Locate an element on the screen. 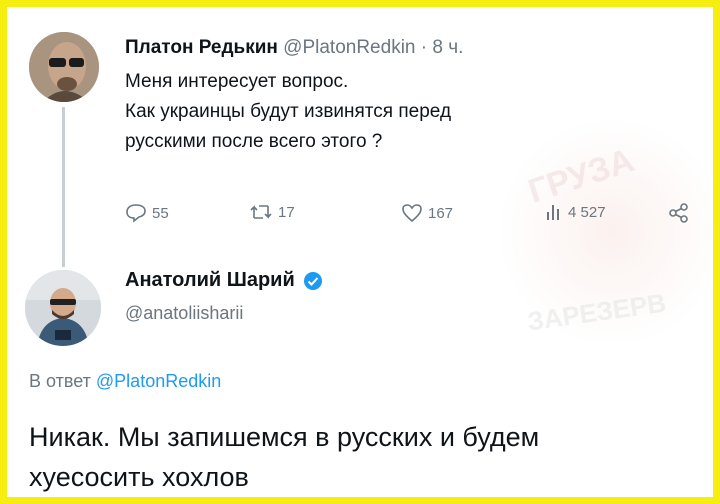  reply-to-line: В ответ @PlatonRedkin is located at coordinates (125, 381).